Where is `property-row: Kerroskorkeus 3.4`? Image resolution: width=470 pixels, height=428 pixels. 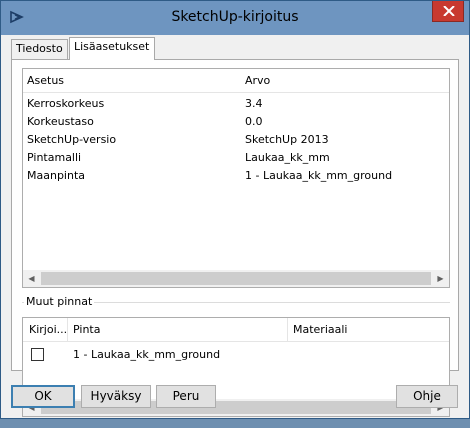 property-row: Kerroskorkeus 3.4 is located at coordinates (236, 104).